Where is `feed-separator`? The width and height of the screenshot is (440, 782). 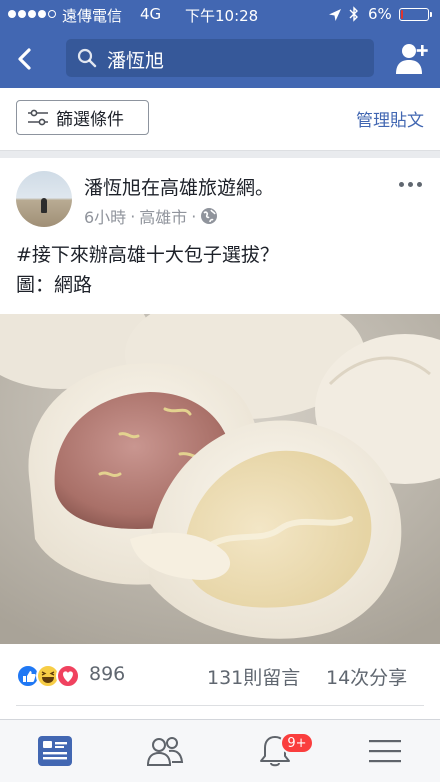
feed-separator is located at coordinates (220, 154).